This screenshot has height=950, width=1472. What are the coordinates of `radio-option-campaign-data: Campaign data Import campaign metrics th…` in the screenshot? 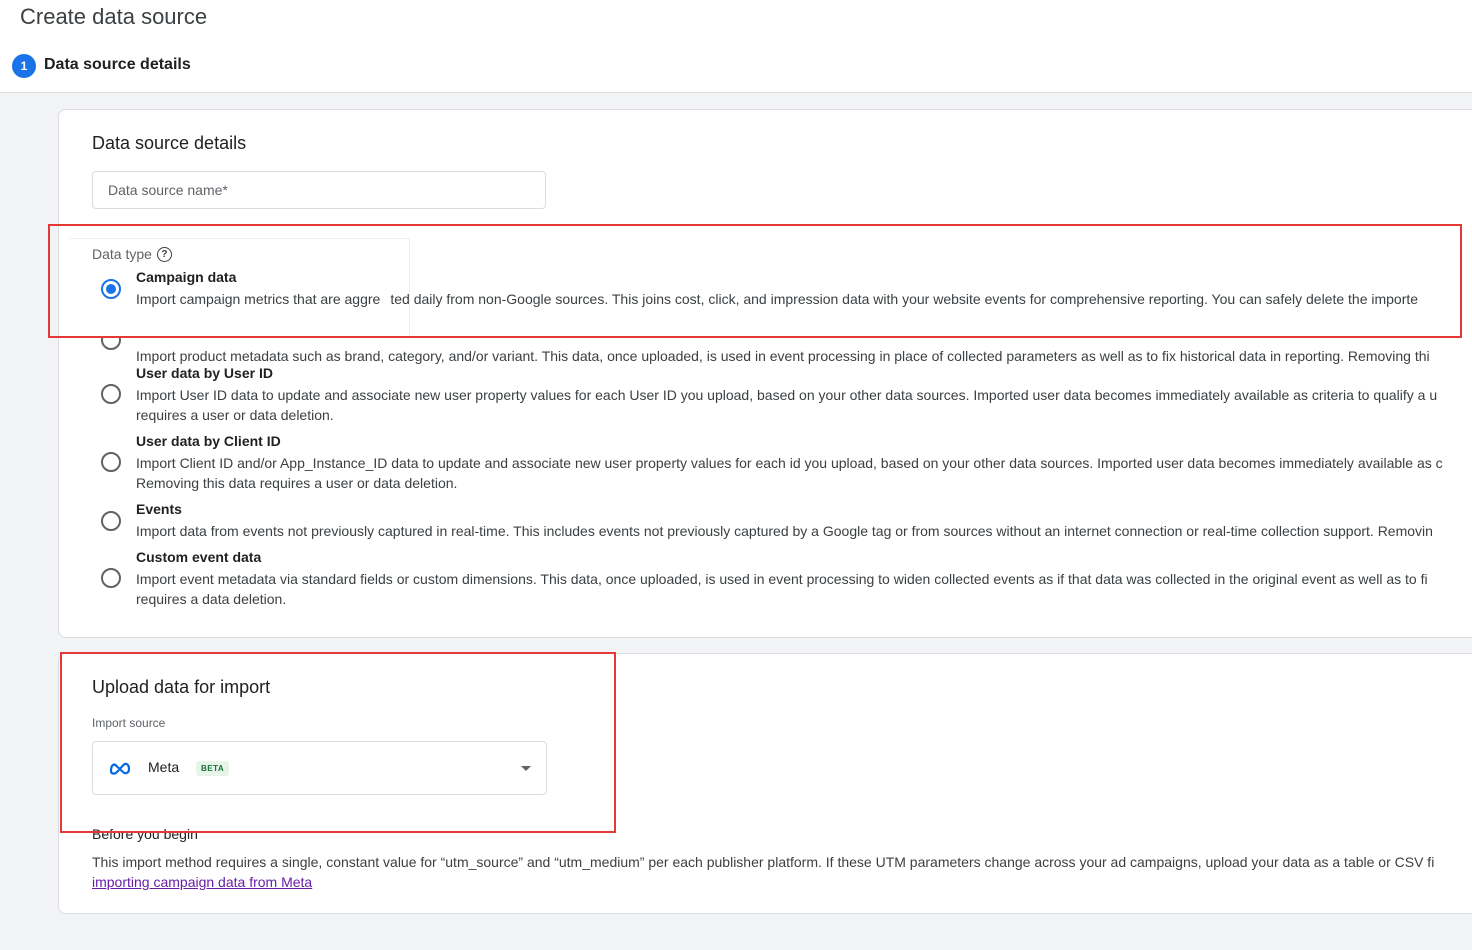 It's located at (765, 291).